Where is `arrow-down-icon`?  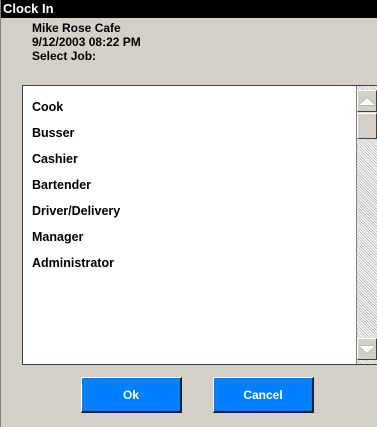
arrow-down-icon is located at coordinates (367, 349).